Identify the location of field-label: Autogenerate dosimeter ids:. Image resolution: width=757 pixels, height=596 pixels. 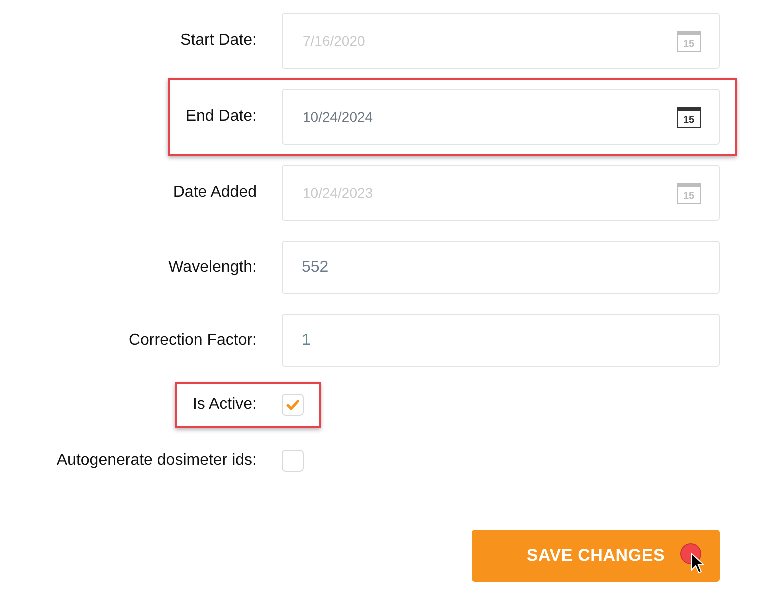
(156, 461).